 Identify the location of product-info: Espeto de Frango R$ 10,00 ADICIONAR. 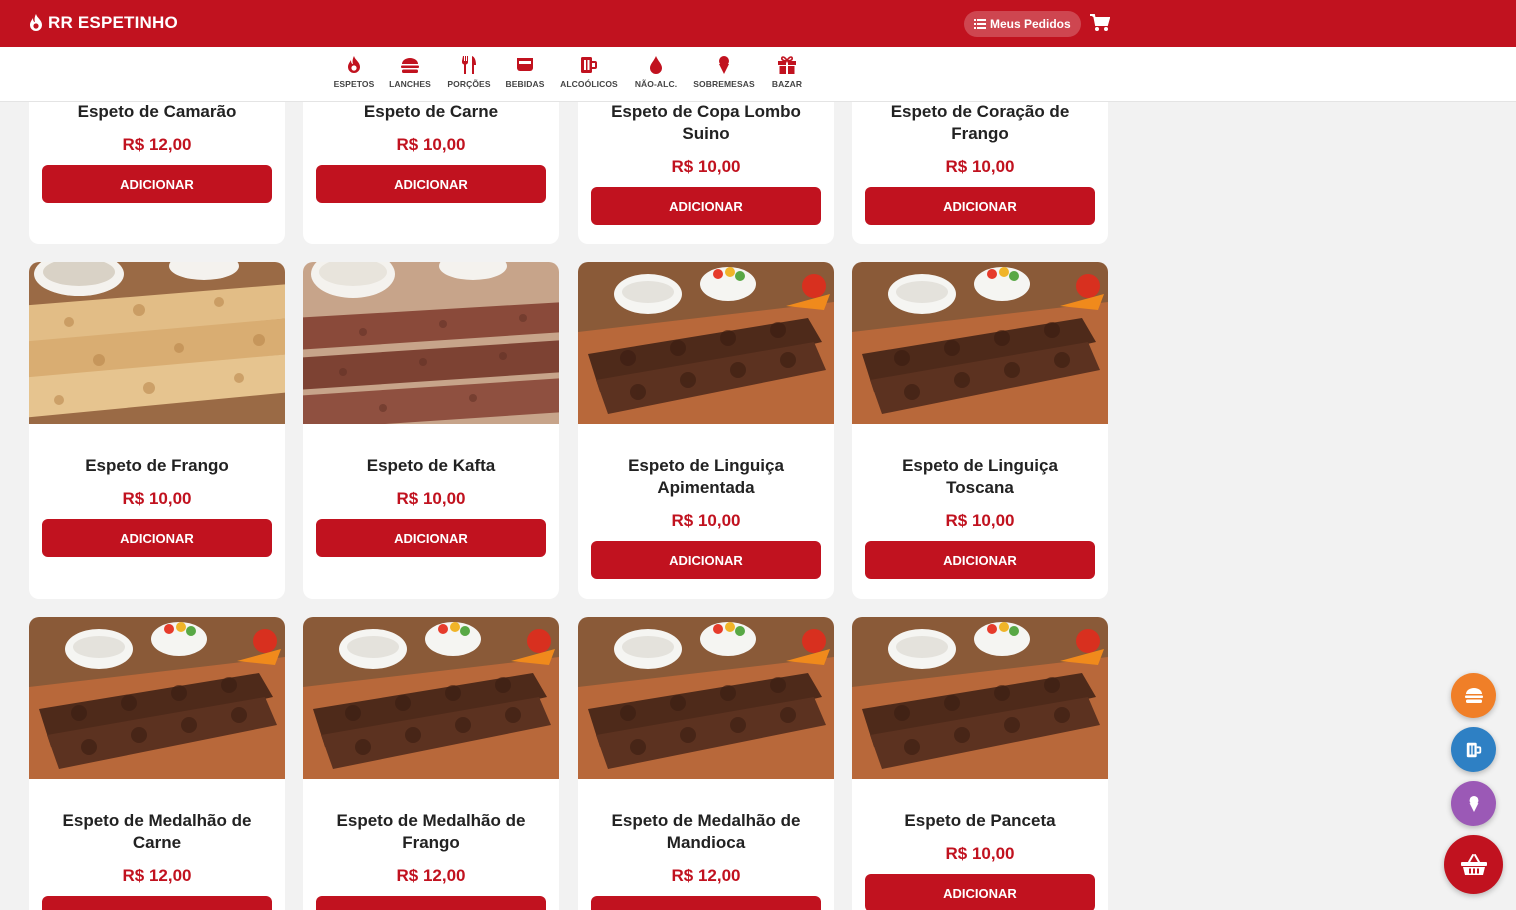
(157, 506).